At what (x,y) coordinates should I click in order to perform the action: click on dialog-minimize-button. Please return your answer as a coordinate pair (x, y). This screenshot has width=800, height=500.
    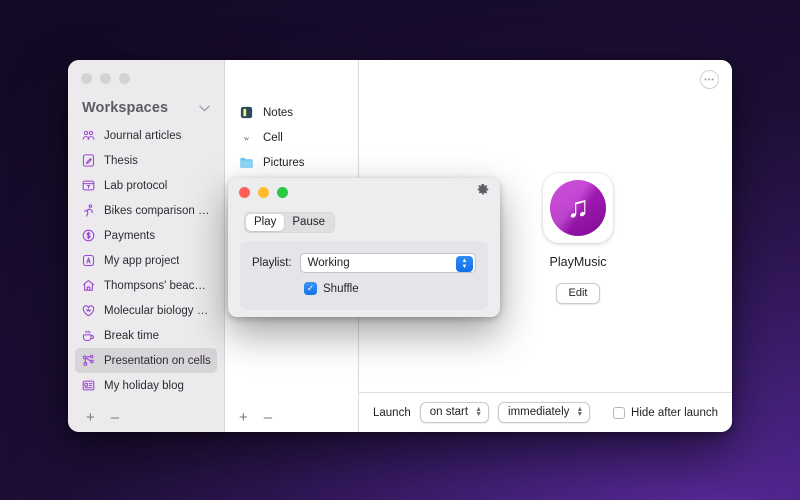
    Looking at the image, I should click on (263, 192).